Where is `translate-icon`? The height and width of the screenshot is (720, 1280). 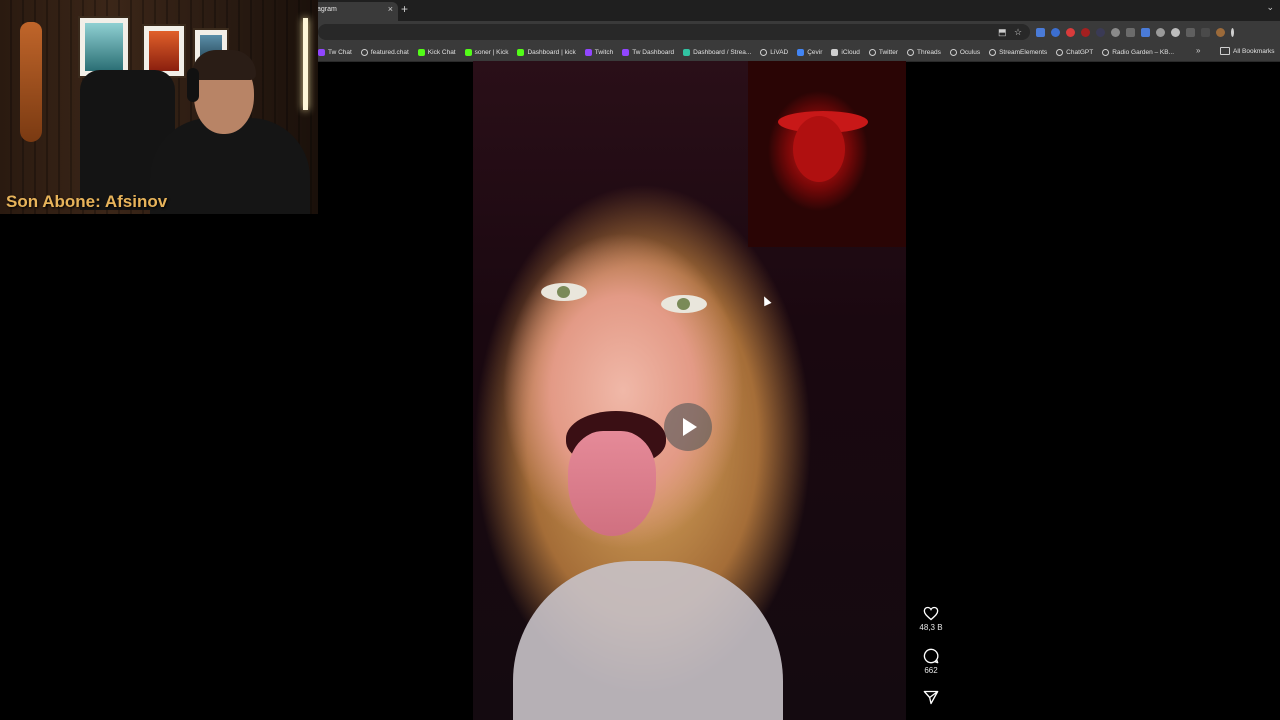
translate-icon is located at coordinates (801, 52).